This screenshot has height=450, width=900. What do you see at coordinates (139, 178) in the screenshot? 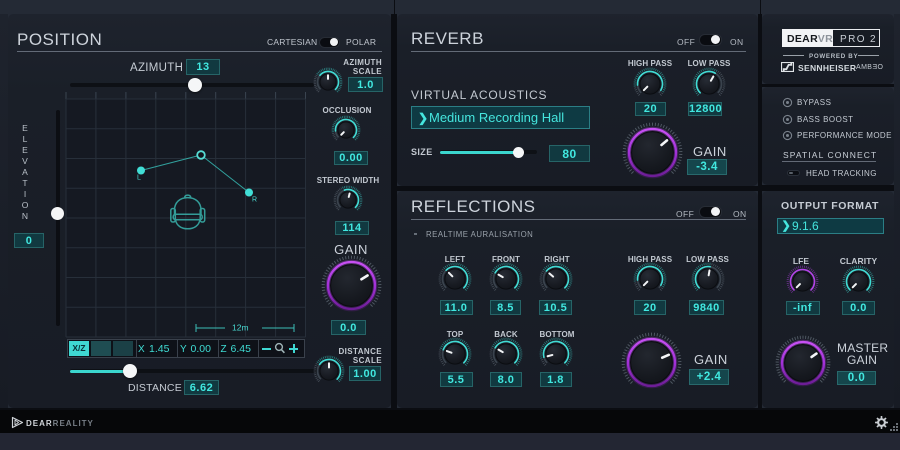
I see `svg-text: L` at bounding box center [139, 178].